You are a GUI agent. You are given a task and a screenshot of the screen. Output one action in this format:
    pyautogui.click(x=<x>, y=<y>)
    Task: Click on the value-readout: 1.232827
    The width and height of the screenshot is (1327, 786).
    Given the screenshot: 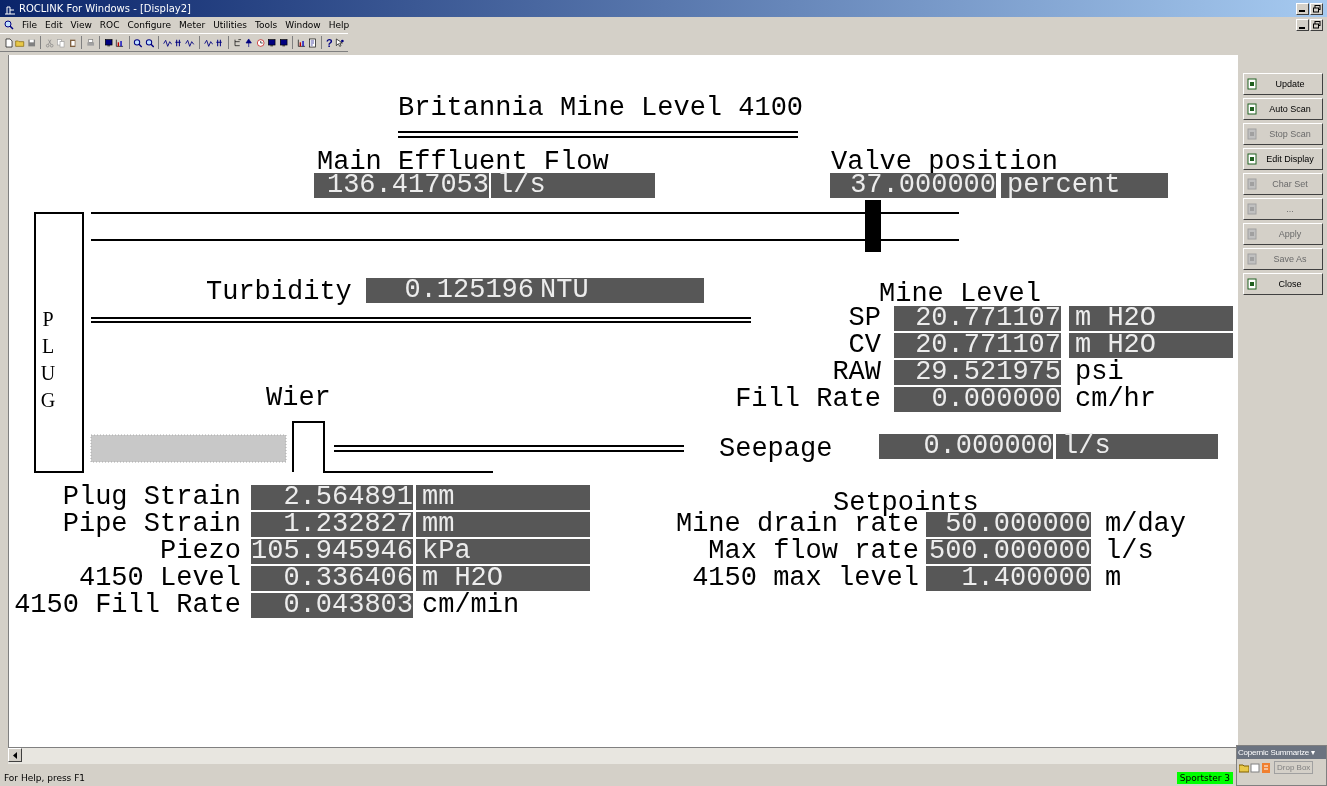 What is the action you would take?
    pyautogui.click(x=332, y=524)
    